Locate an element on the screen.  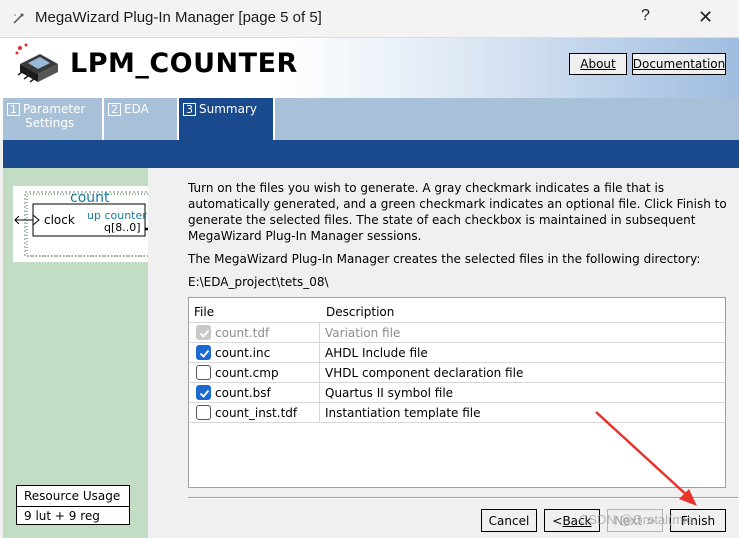
wizard-tabs: 1 Parameter Settings 2 EDA 3 Summary is located at coordinates (369, 119).